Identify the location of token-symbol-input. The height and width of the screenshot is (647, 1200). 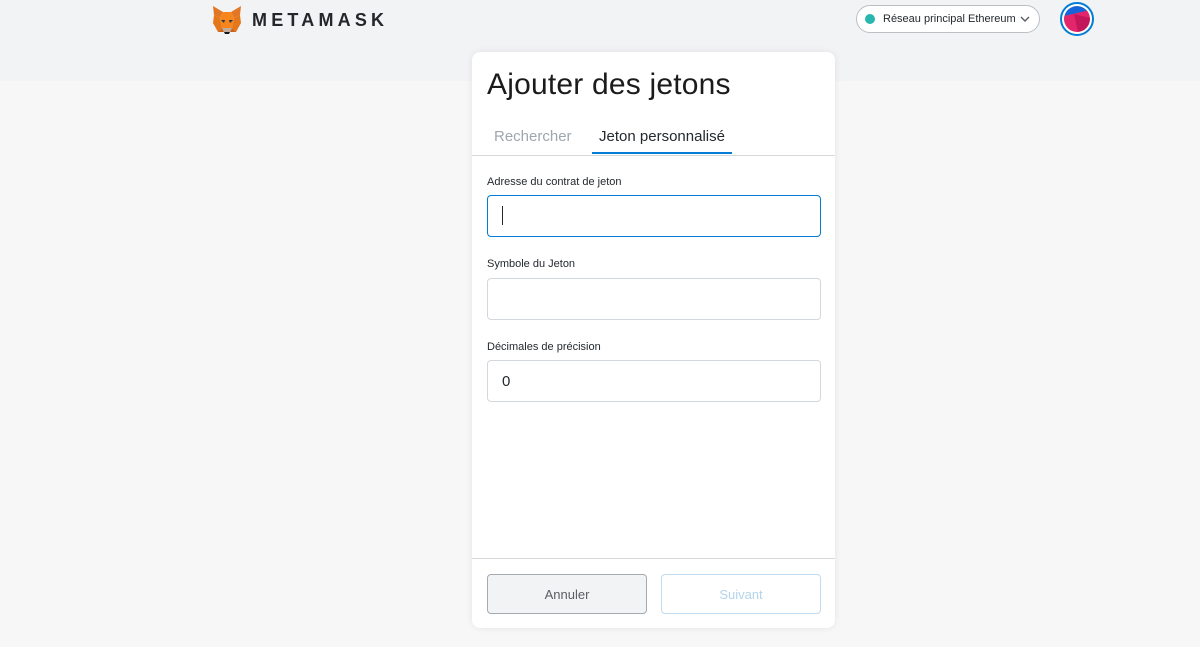
(654, 299).